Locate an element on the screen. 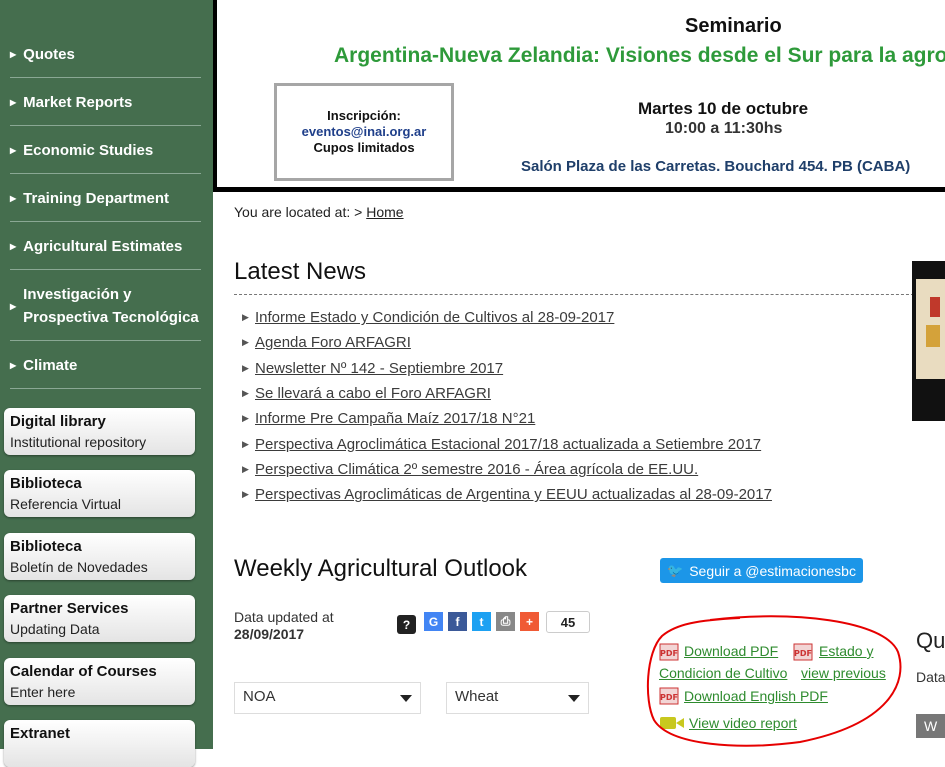 Image resolution: width=945 pixels, height=767 pixels. nav-market-reports: ▶ Market Reports is located at coordinates (105, 102).